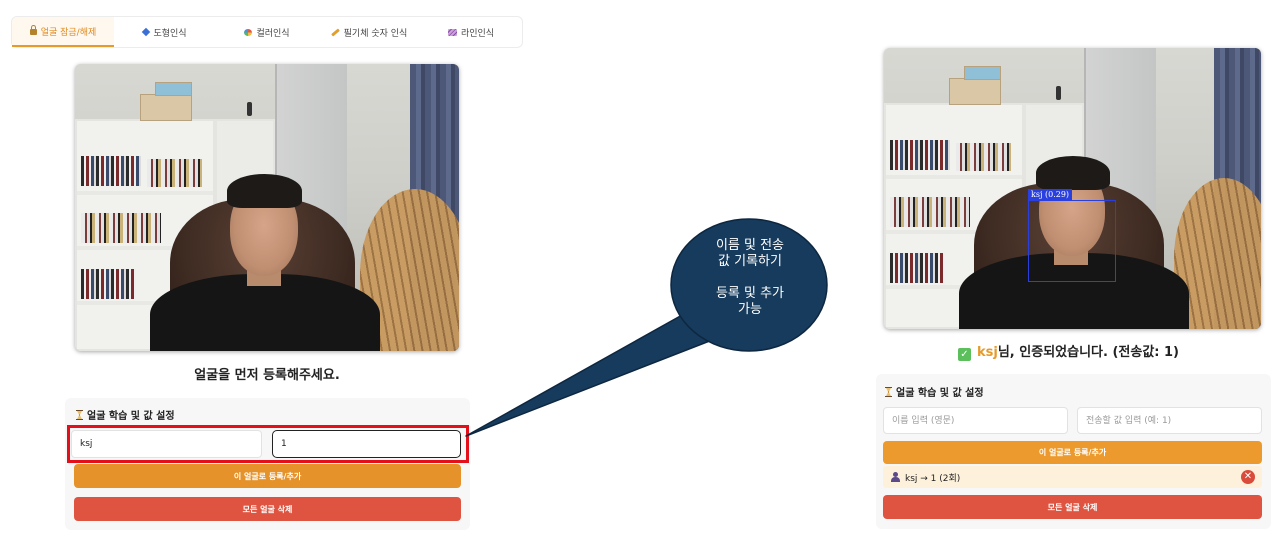  What do you see at coordinates (1088, 352) in the screenshot?
I see `auth-message: 님, 인증되었습니다. (전송값: 1)` at bounding box center [1088, 352].